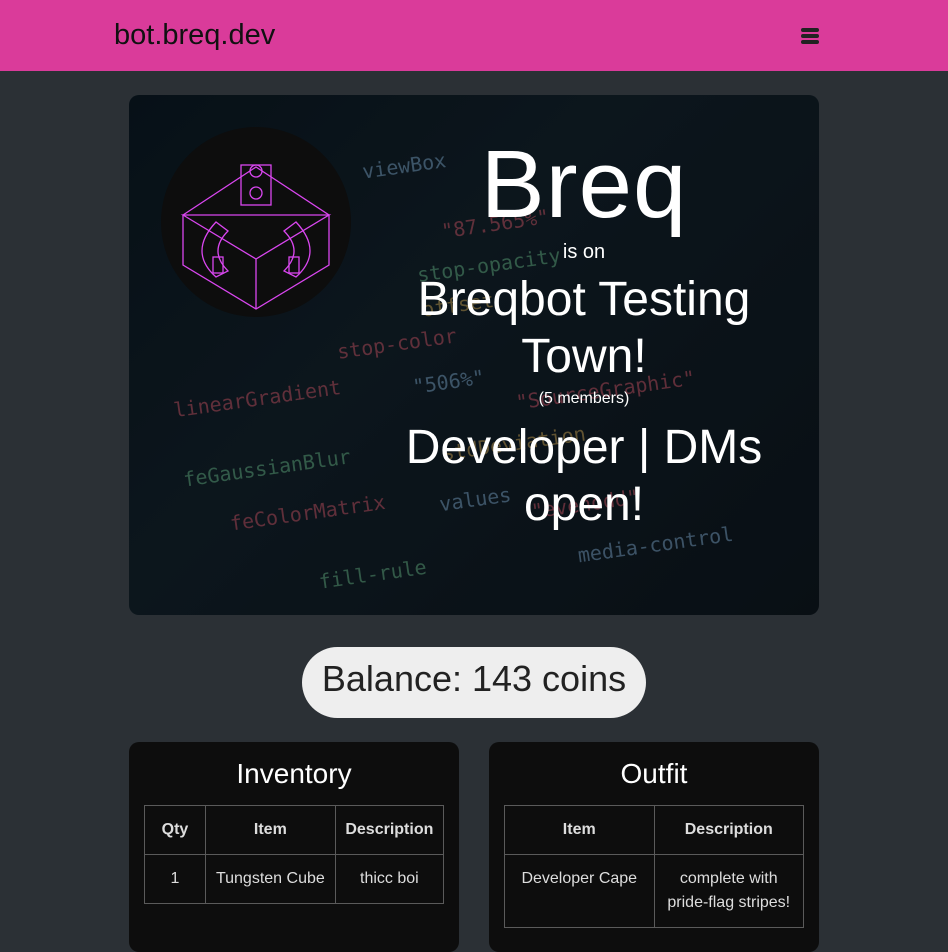  What do you see at coordinates (584, 398) in the screenshot?
I see `member-count: (5 members)` at bounding box center [584, 398].